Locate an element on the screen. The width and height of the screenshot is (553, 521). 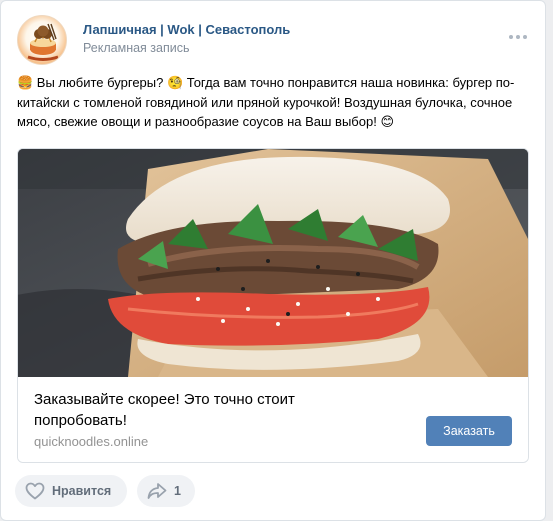
avatar is located at coordinates (42, 40).